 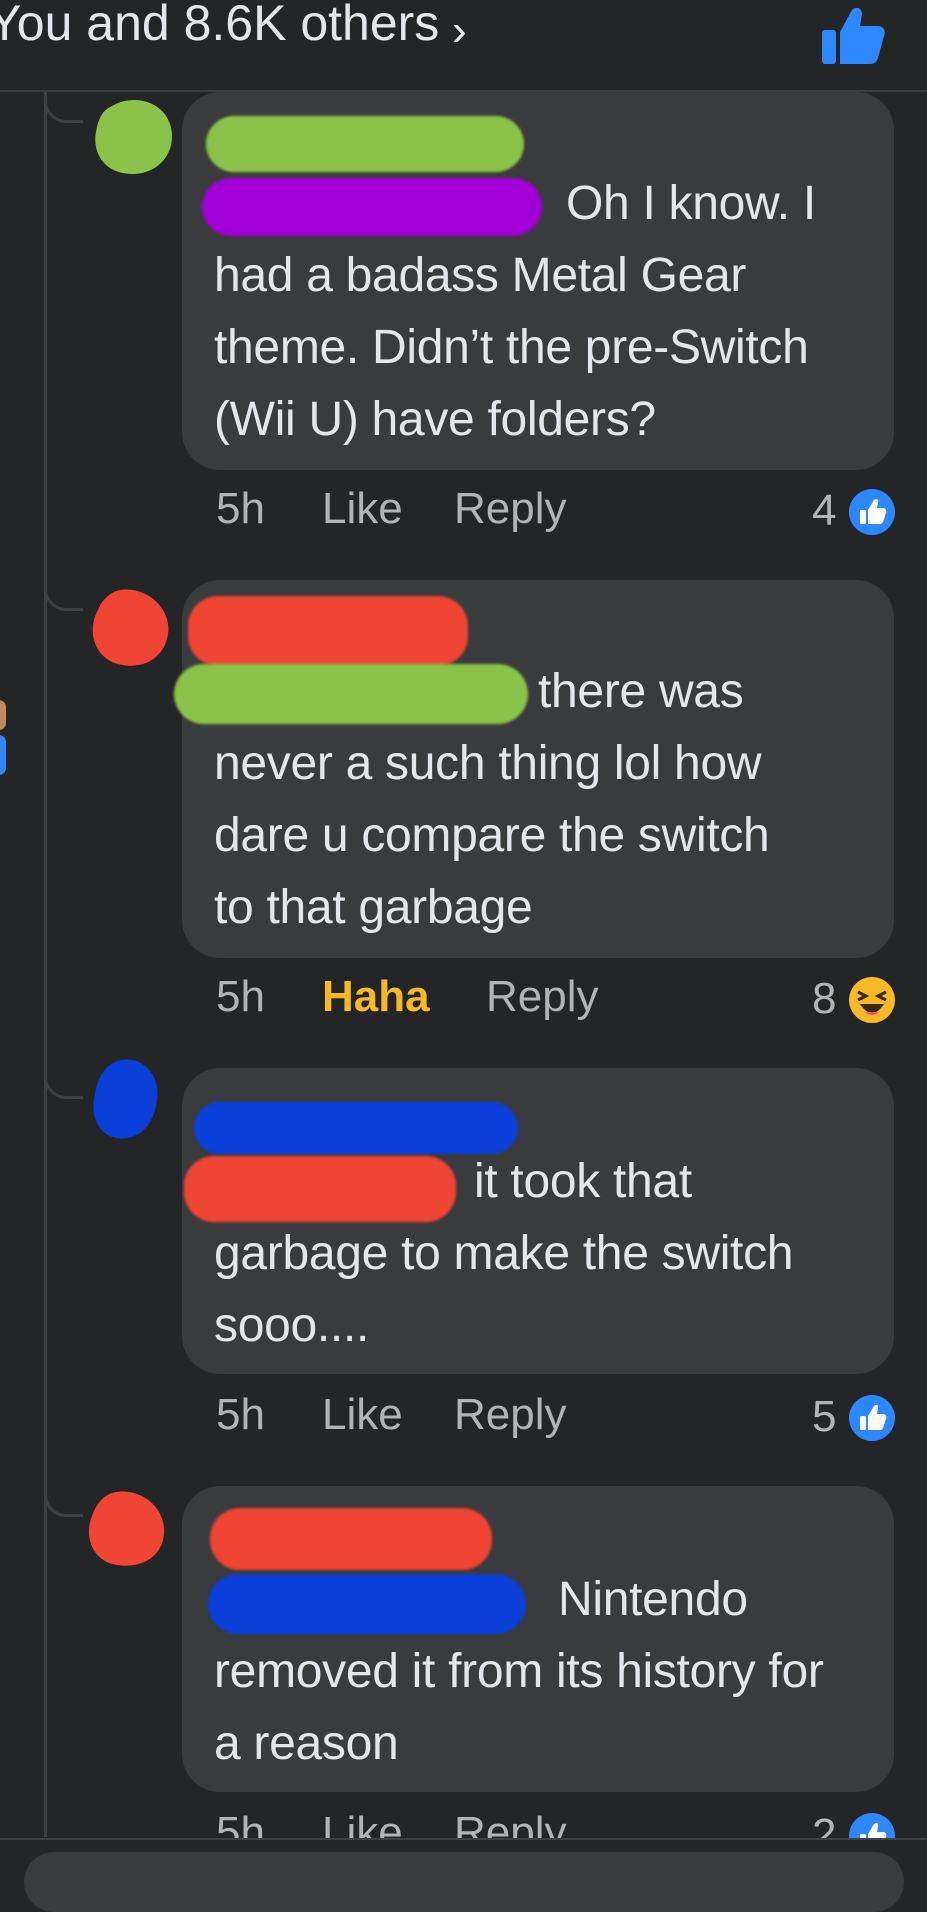 I want to click on haha-reaction-icon, so click(x=872, y=1000).